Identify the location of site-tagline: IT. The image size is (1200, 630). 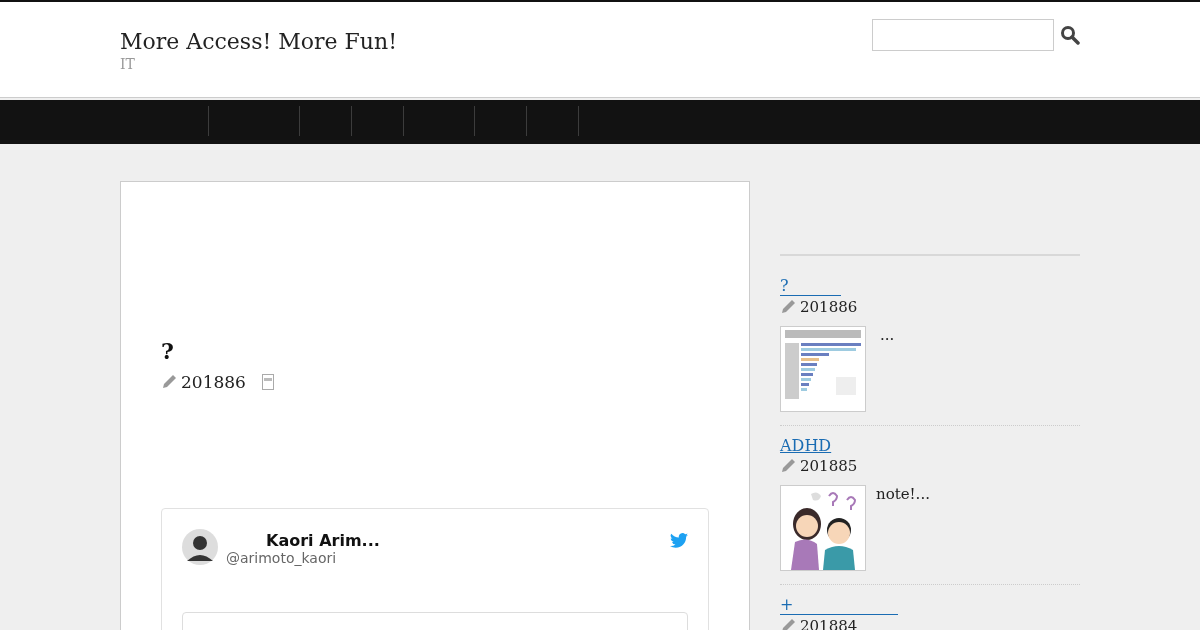
(128, 64).